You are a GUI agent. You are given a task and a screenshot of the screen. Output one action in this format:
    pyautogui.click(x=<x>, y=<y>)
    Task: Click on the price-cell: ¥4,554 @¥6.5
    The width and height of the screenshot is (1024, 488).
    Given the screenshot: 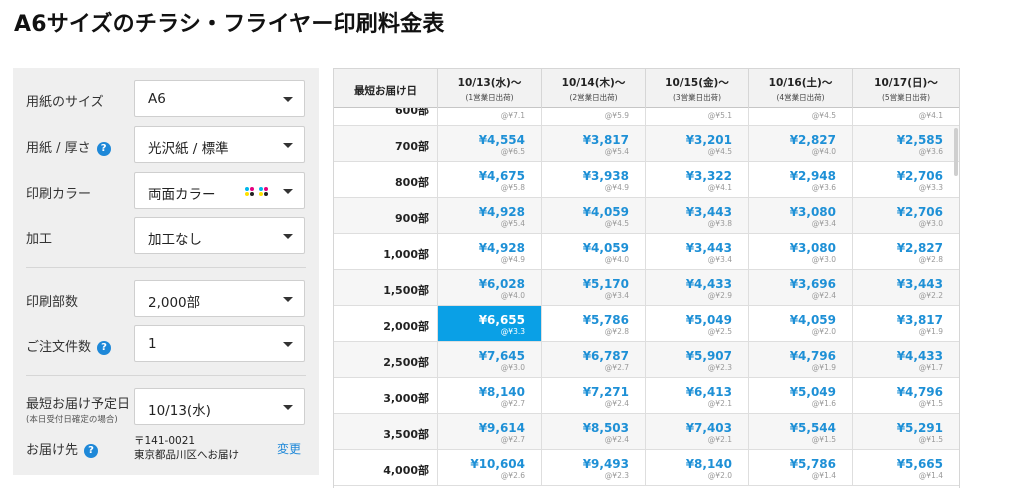 What is the action you would take?
    pyautogui.click(x=489, y=143)
    